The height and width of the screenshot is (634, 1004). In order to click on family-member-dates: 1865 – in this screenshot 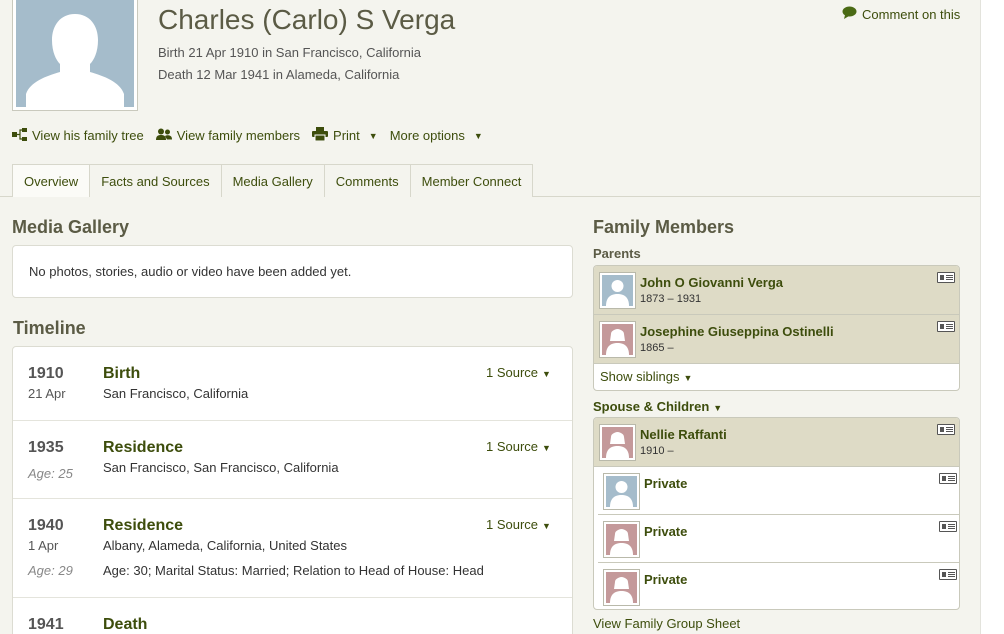, I will do `click(657, 348)`.